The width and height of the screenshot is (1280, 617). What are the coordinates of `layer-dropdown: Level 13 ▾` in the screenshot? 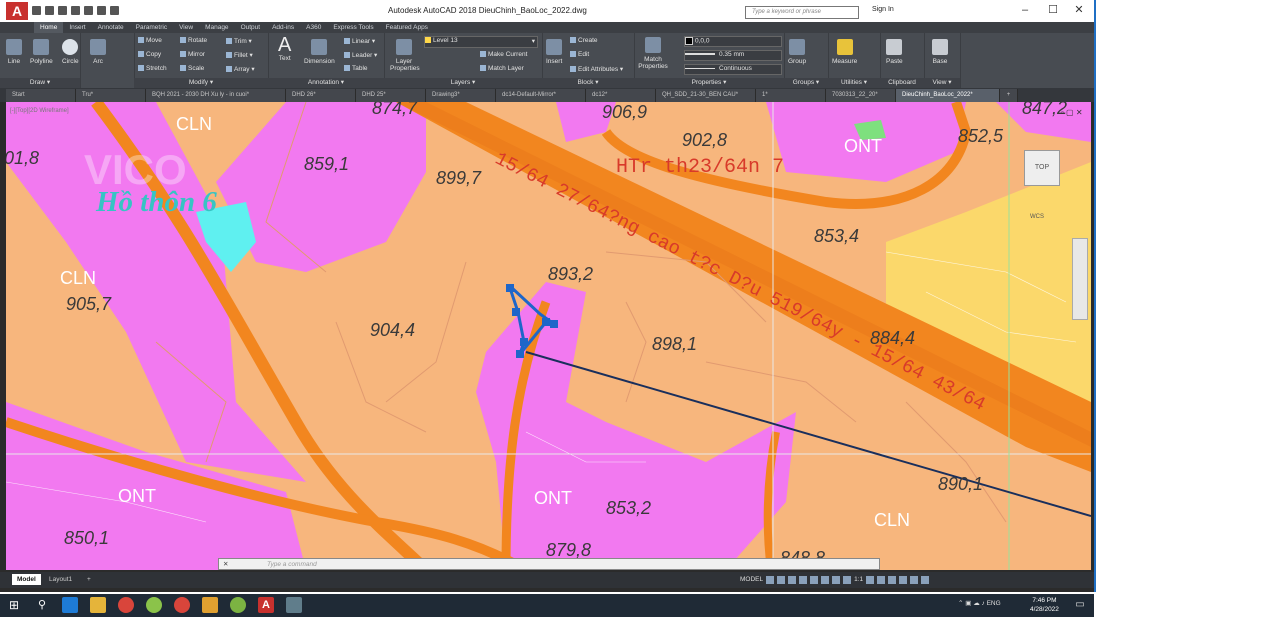 It's located at (481, 42).